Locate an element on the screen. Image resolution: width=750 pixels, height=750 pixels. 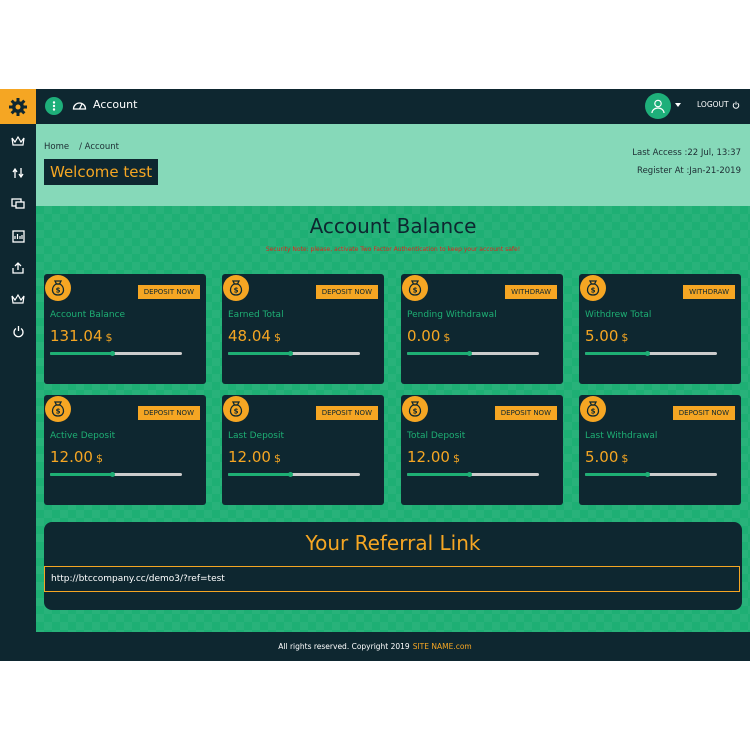
referral-link-input is located at coordinates (392, 579).